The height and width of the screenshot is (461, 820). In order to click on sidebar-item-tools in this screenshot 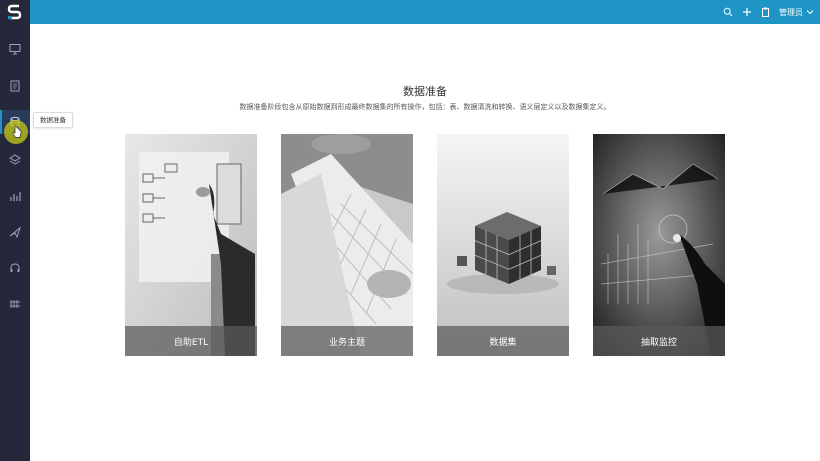, I will do `click(15, 304)`.